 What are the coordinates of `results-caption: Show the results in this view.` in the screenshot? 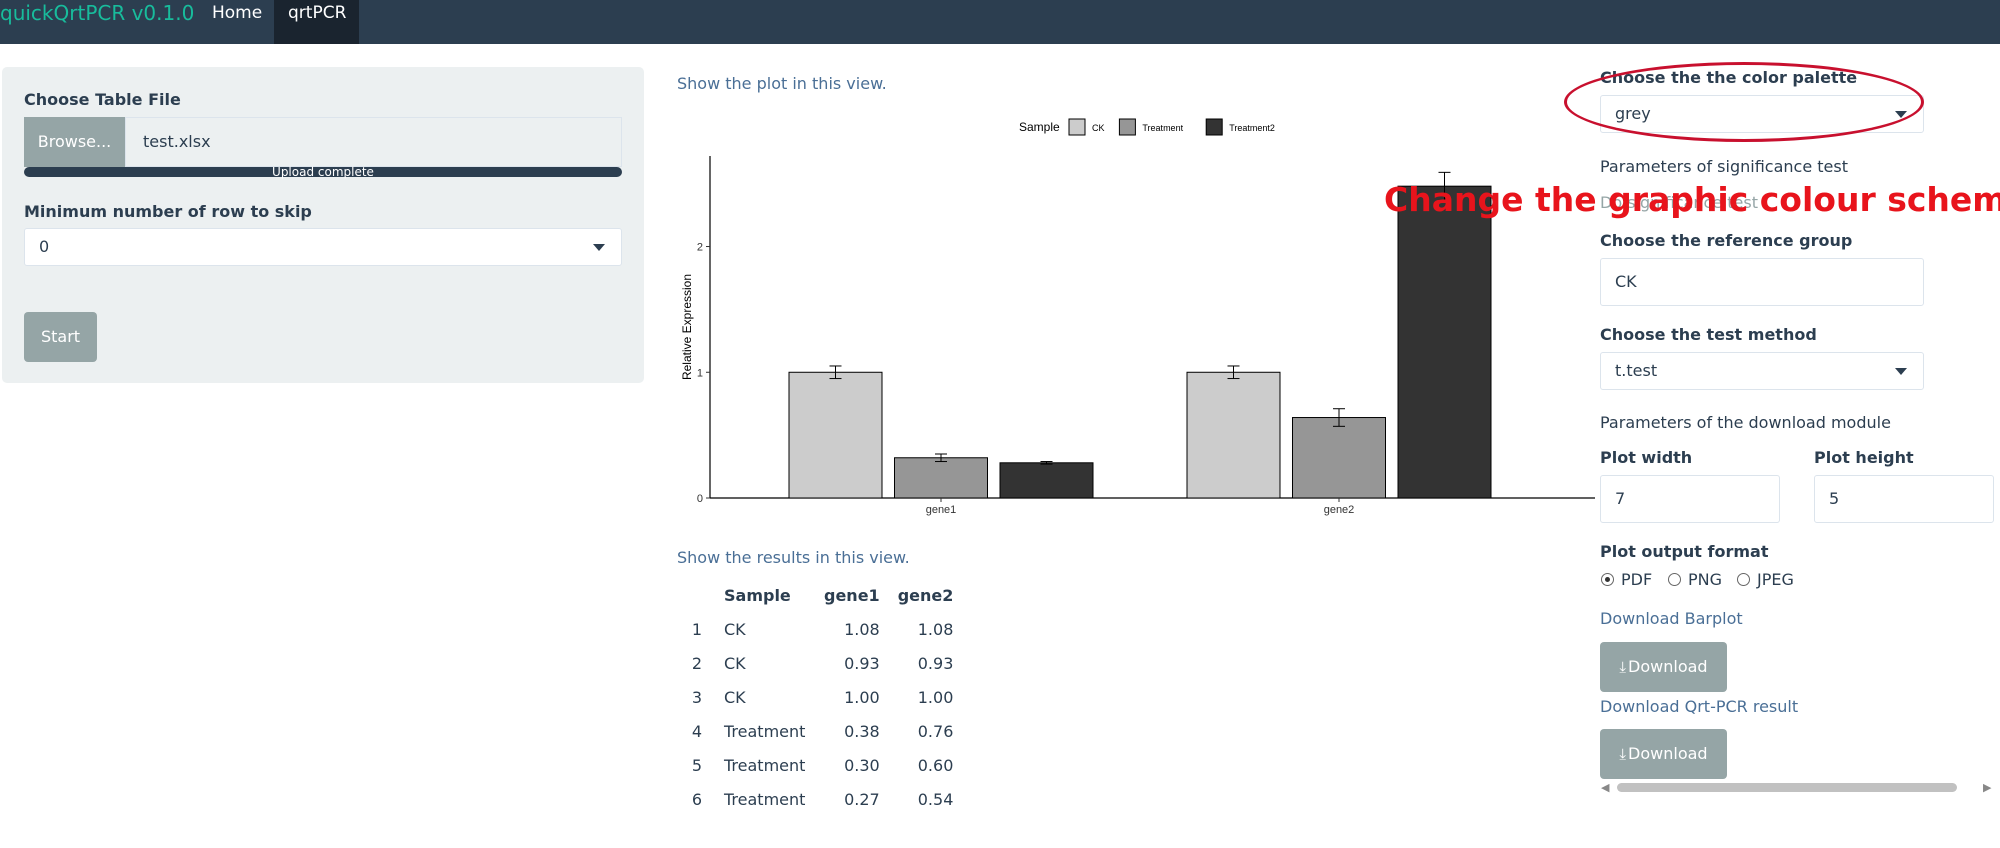 It's located at (793, 557).